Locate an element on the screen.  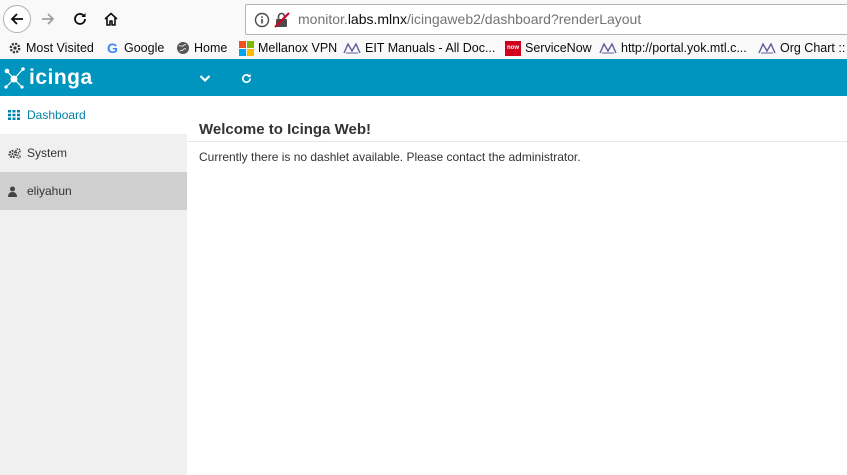
bookmark-servicenow: now ServiceNow is located at coordinates (548, 48).